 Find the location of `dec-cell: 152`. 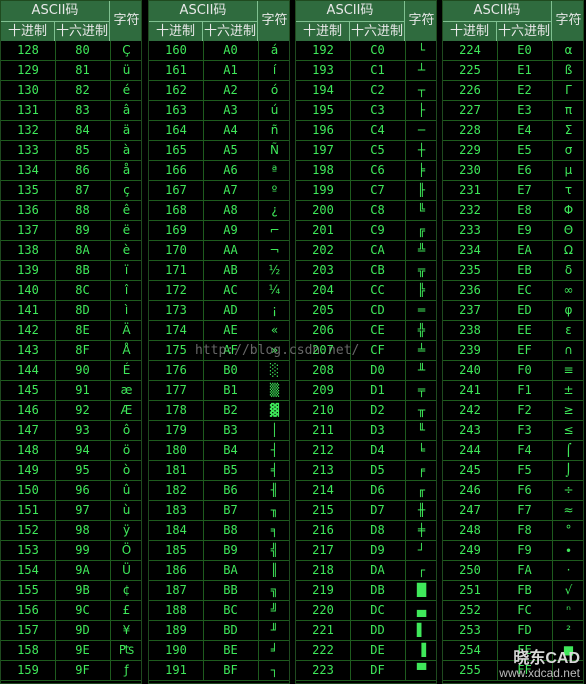

dec-cell: 152 is located at coordinates (28, 530).